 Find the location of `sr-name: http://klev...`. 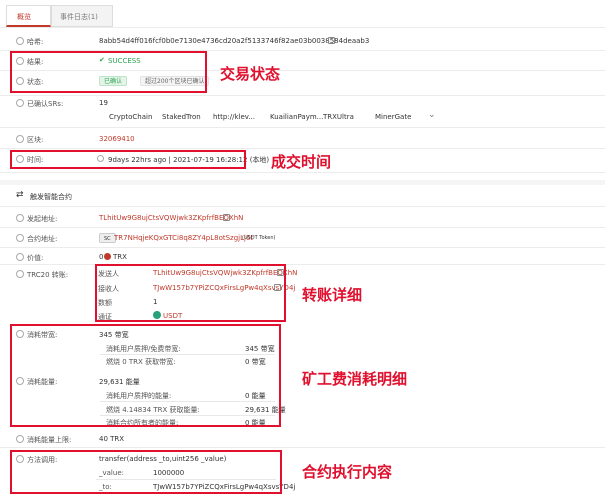

sr-name: http://klev... is located at coordinates (234, 117).